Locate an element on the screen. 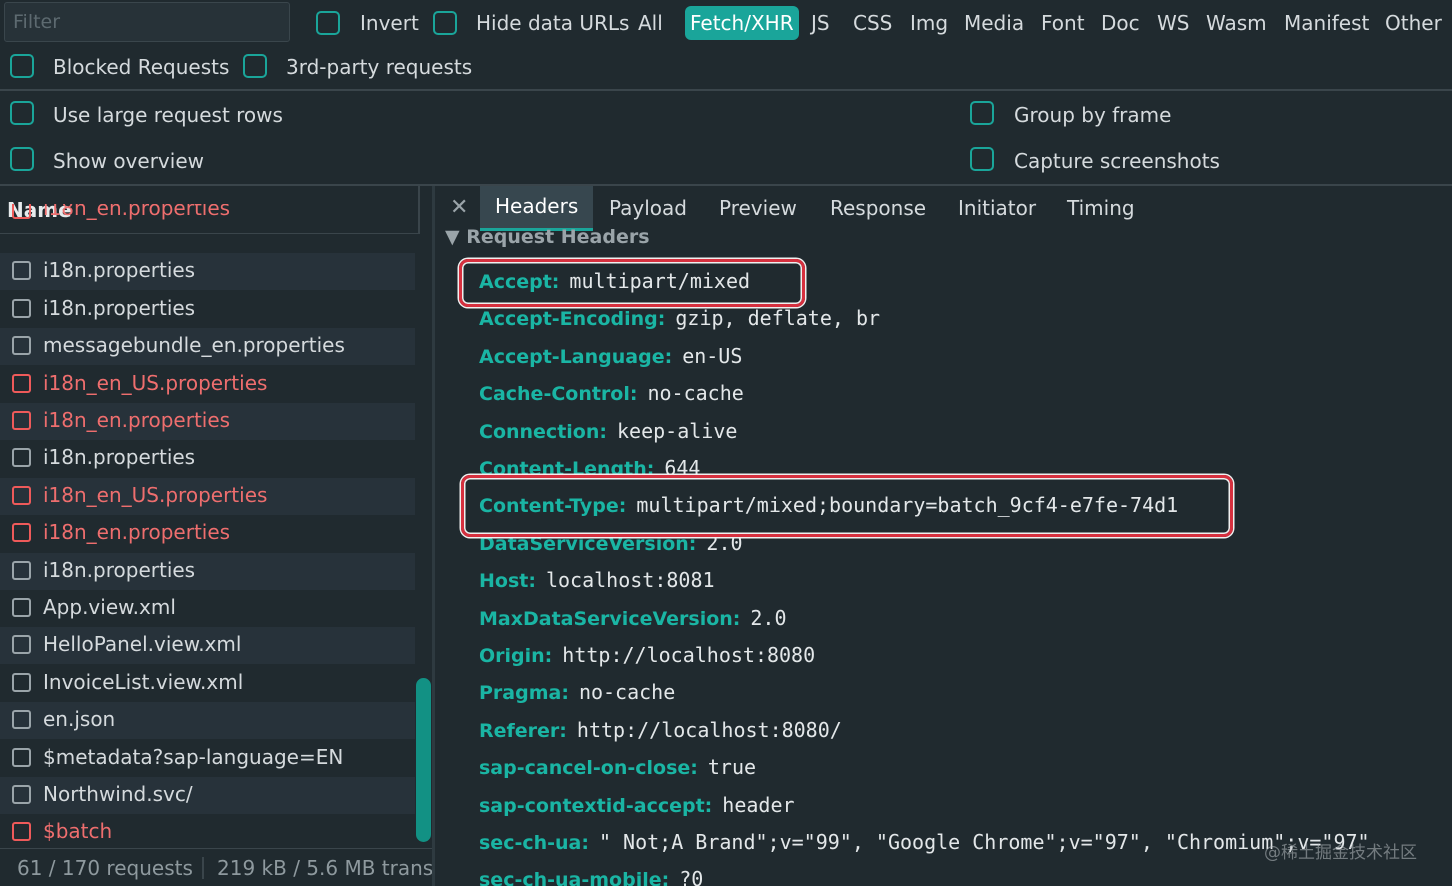 The image size is (1452, 886). invert-checkbox is located at coordinates (328, 23).